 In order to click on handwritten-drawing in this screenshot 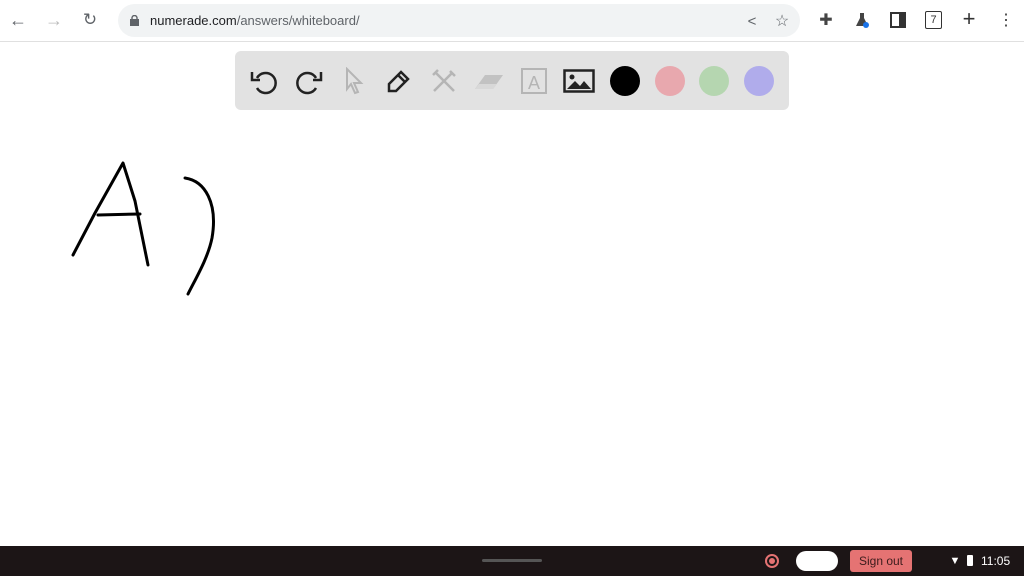, I will do `click(143, 228)`.